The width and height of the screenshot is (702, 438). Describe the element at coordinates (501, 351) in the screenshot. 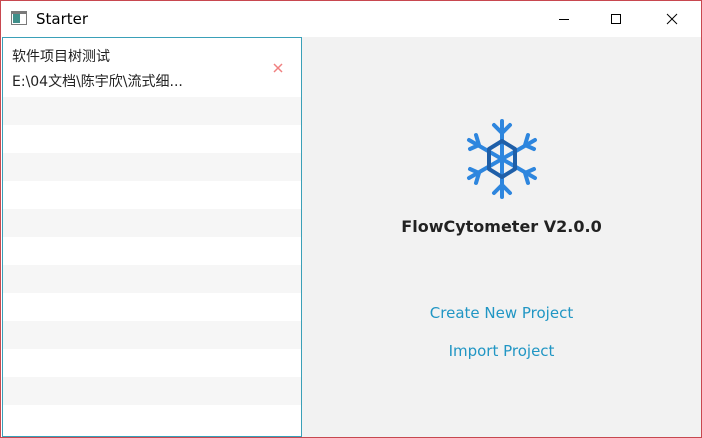

I see `import-project-link: Import Project` at that location.